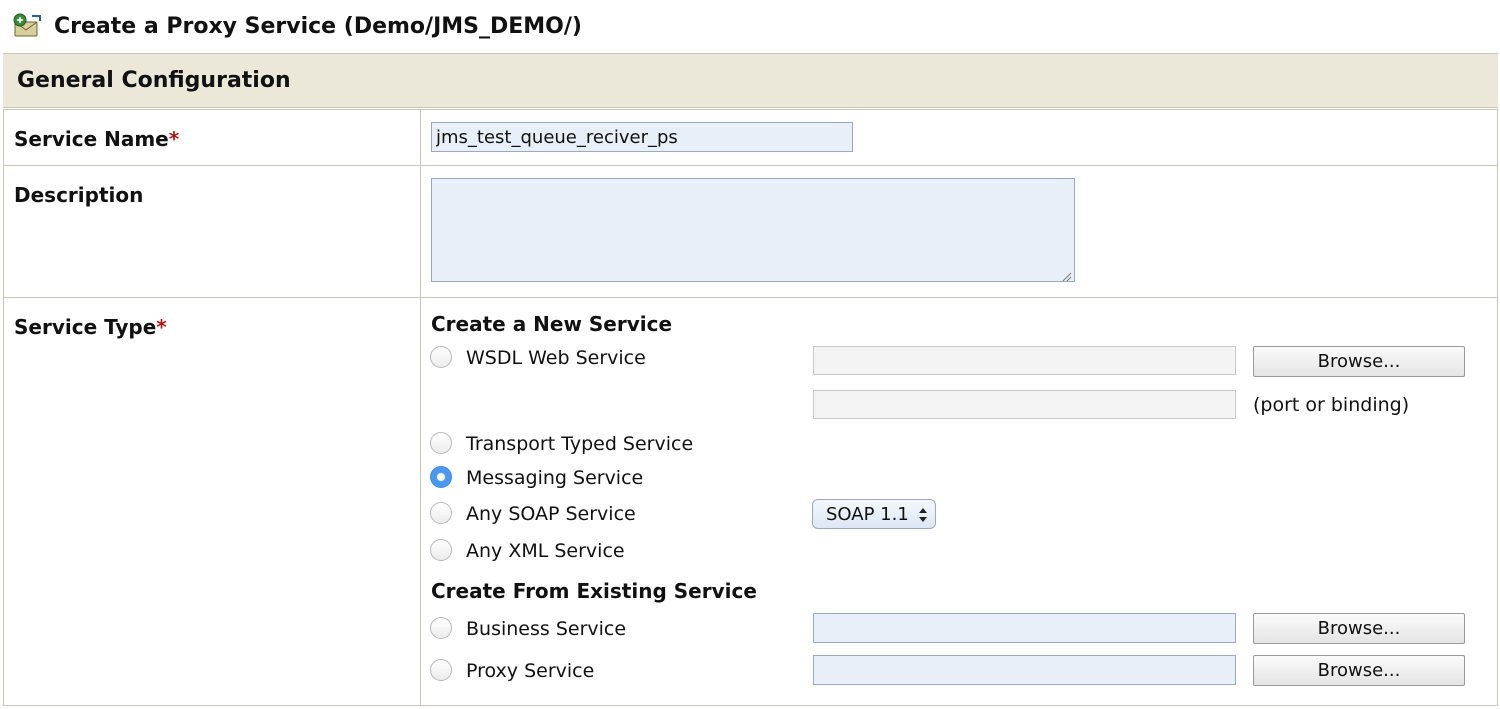 The height and width of the screenshot is (709, 1500). What do you see at coordinates (530, 671) in the screenshot?
I see `proxy-service-label: Proxy Service` at bounding box center [530, 671].